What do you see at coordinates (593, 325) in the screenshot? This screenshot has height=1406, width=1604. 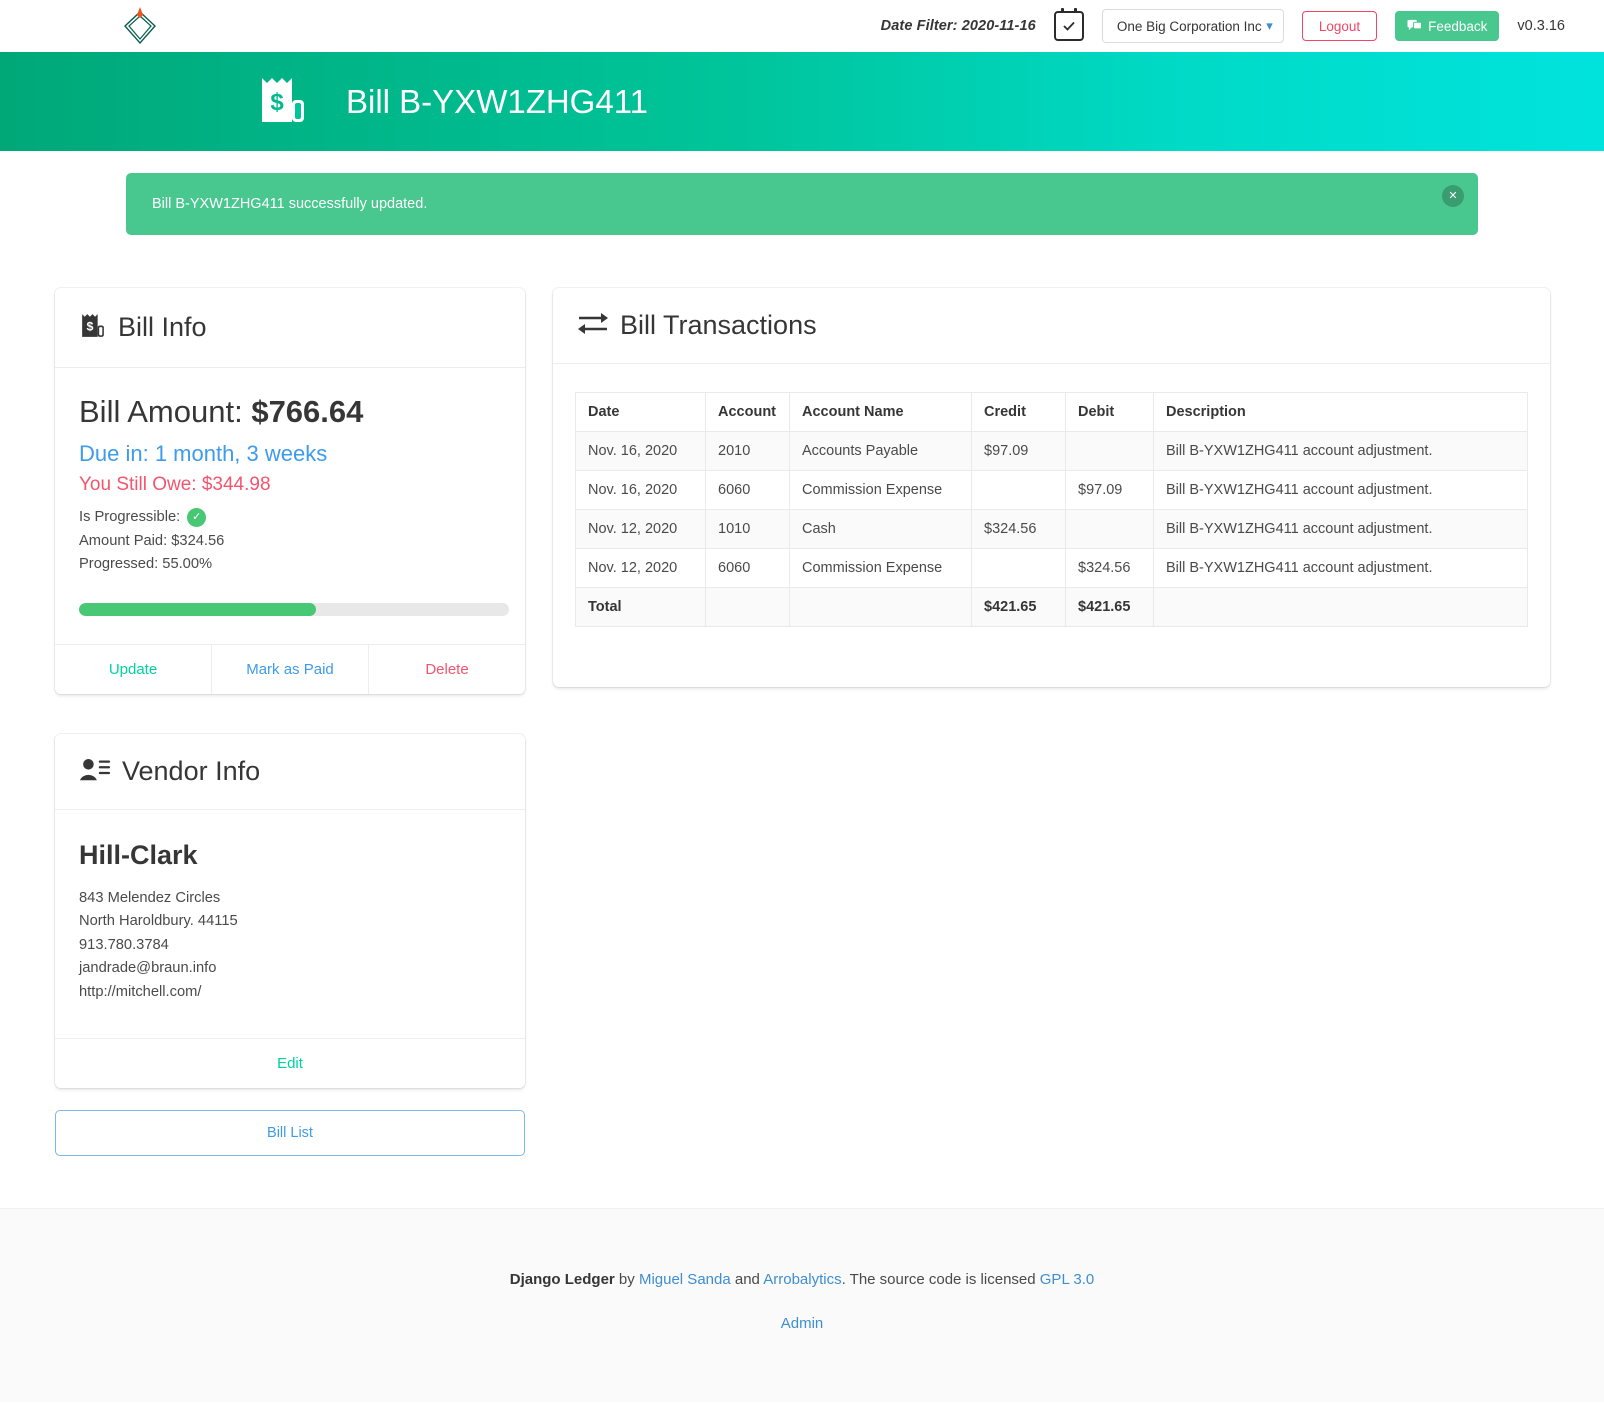 I see `exchange-arrows-icon` at bounding box center [593, 325].